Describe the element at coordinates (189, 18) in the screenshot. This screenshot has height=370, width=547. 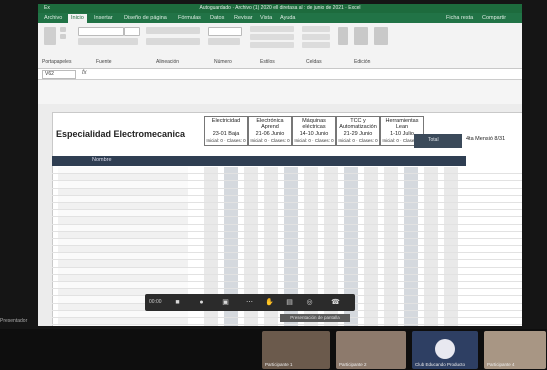
I see `tab-formulas: Fórmulas` at that location.